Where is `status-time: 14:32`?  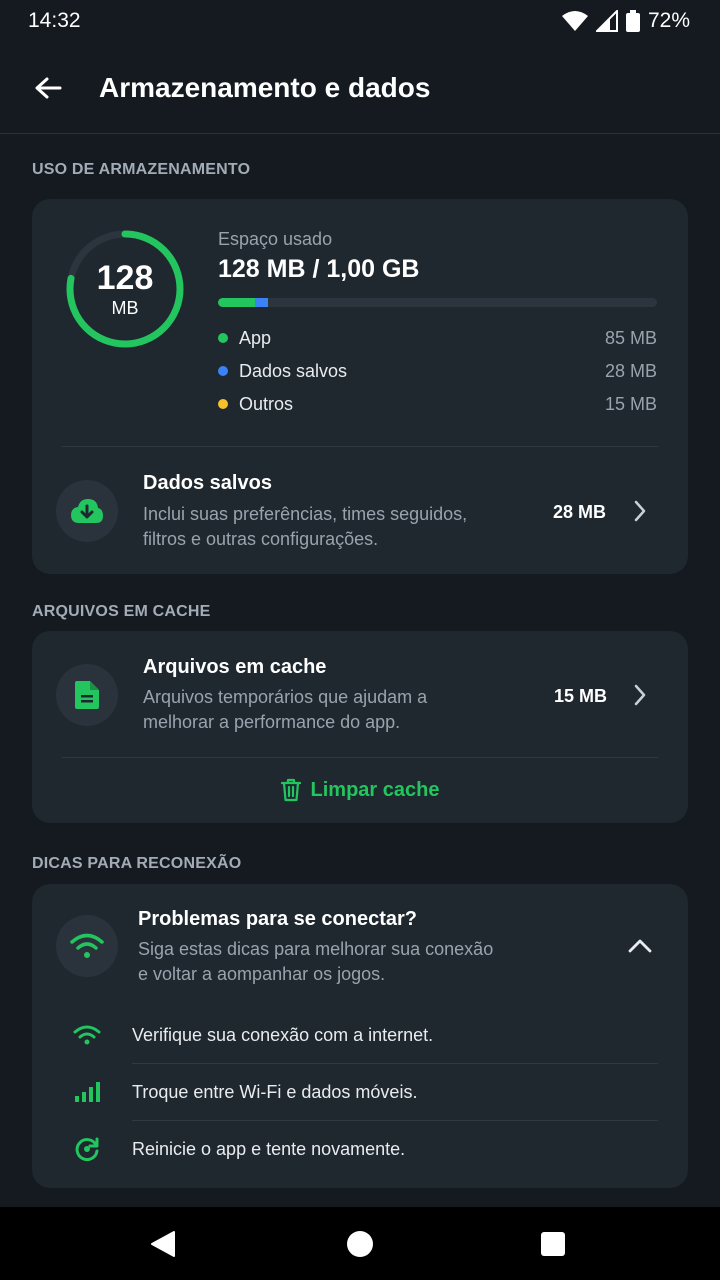 status-time: 14:32 is located at coordinates (54, 20).